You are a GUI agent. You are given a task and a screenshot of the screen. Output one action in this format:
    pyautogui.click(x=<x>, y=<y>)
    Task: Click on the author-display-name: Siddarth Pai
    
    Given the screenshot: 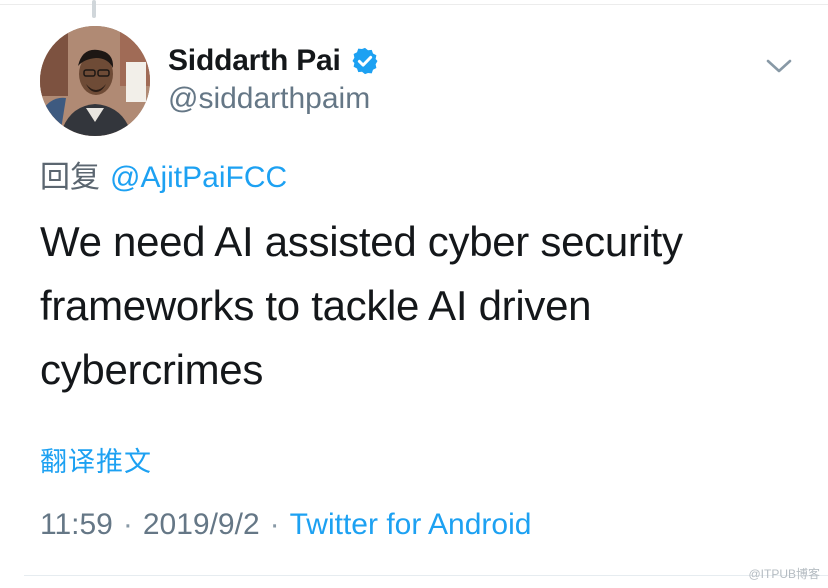 What is the action you would take?
    pyautogui.click(x=254, y=61)
    